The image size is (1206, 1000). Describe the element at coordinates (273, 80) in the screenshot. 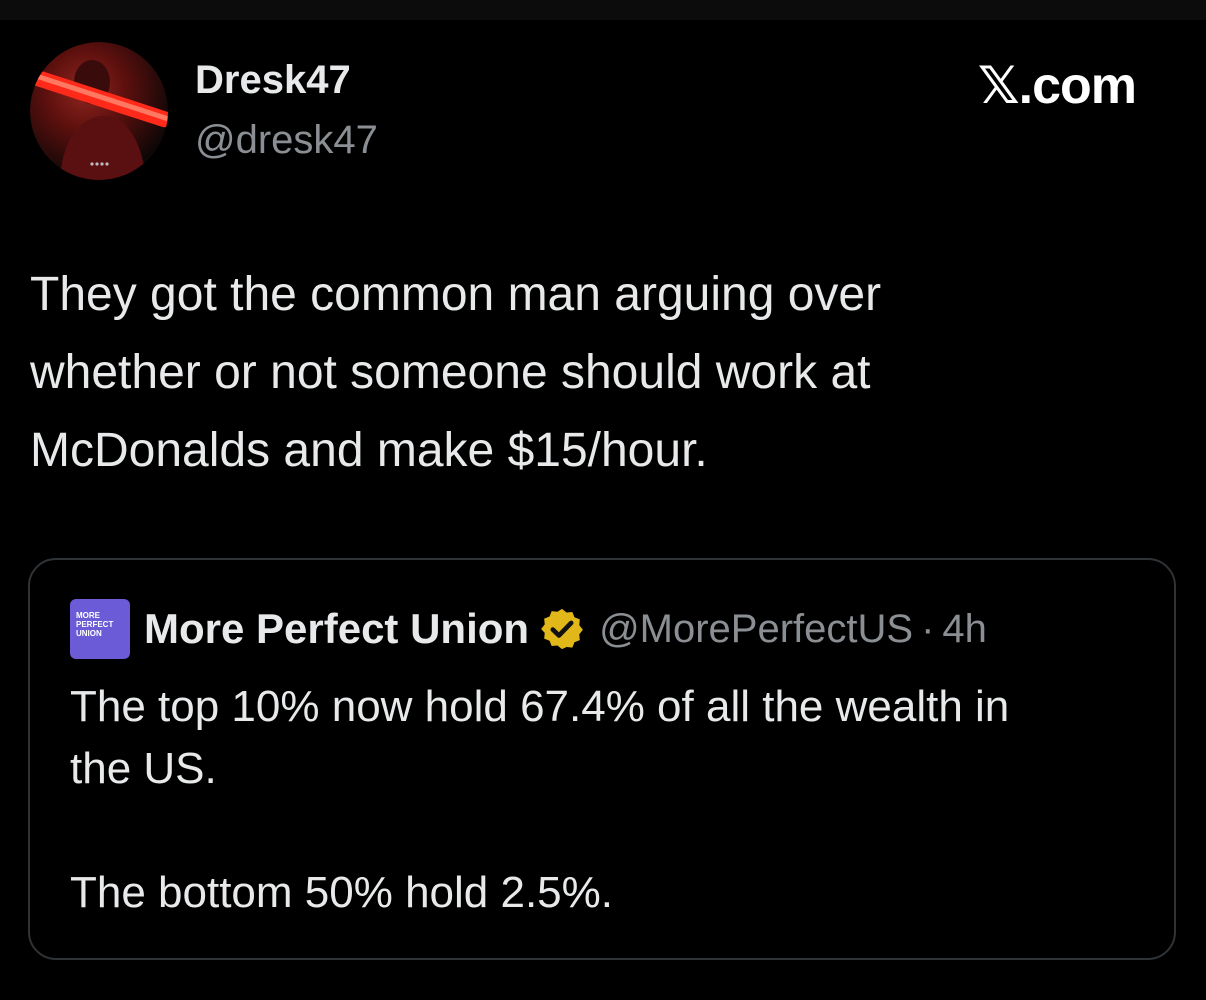

I see `author-display-name: Dresk47` at that location.